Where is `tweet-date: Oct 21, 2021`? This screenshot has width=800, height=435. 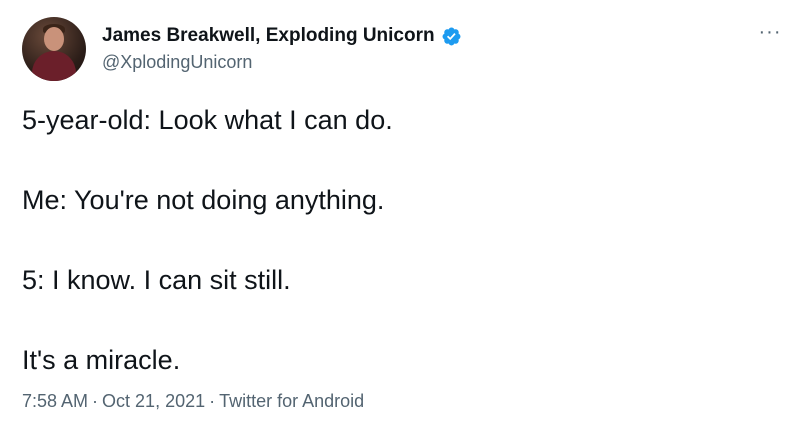 tweet-date: Oct 21, 2021 is located at coordinates (153, 401).